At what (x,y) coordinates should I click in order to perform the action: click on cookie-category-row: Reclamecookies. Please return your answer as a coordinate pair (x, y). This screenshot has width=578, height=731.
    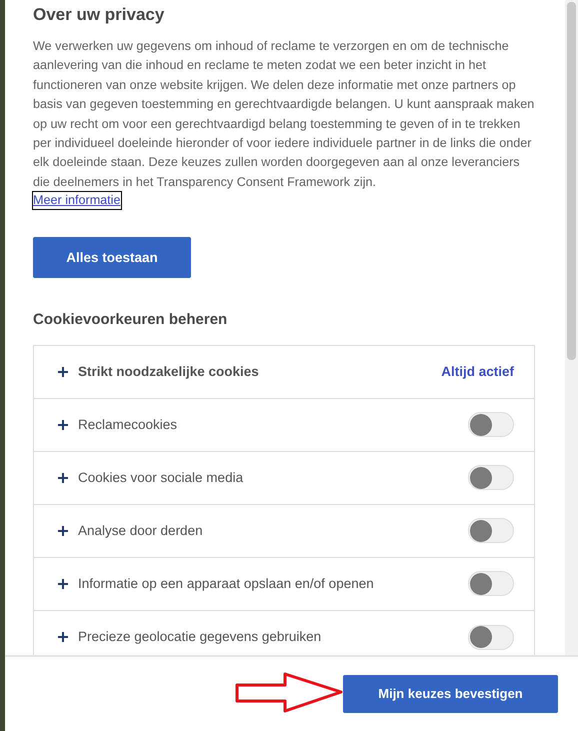
    Looking at the image, I should click on (284, 425).